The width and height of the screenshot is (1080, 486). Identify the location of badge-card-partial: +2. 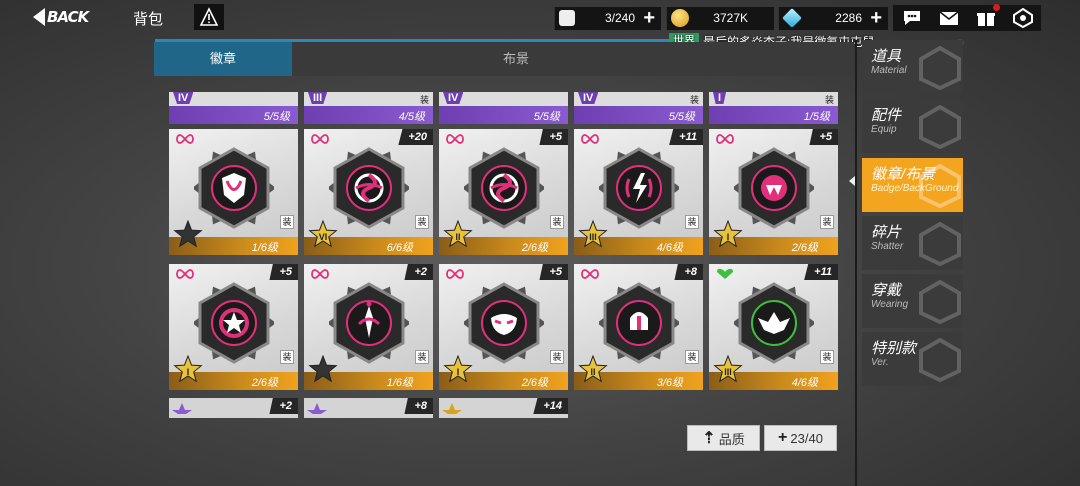
(233, 408).